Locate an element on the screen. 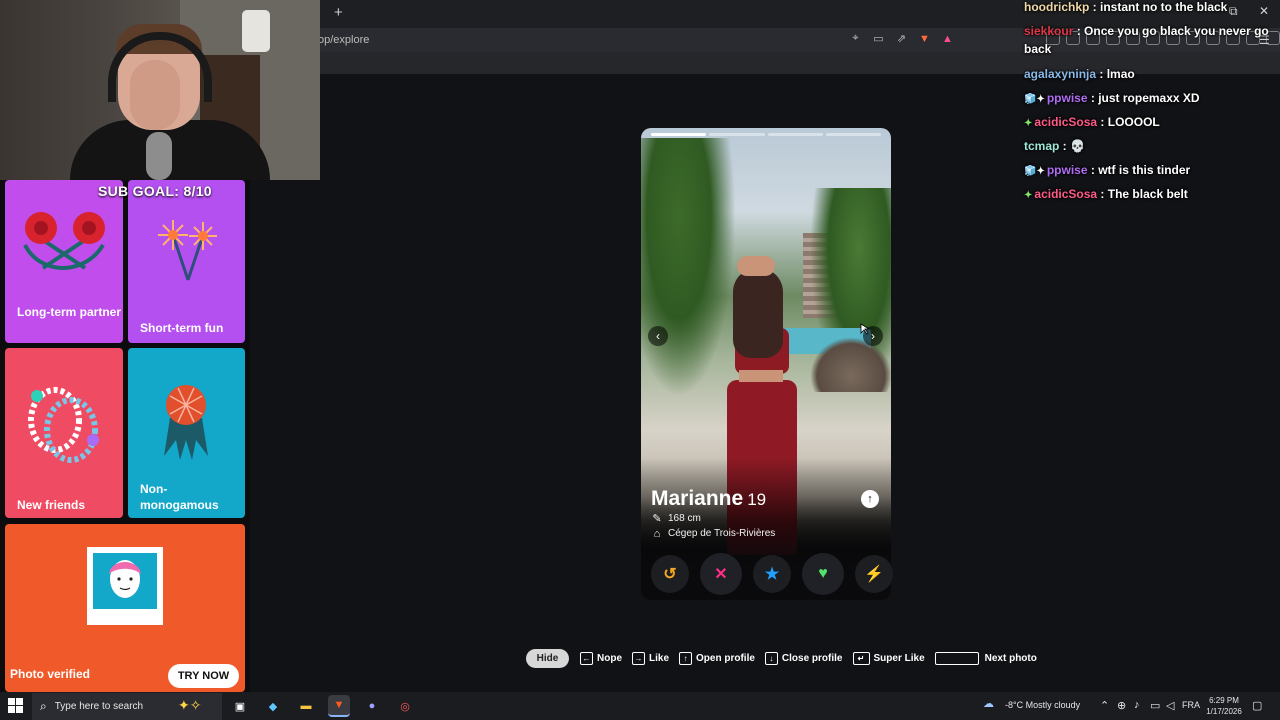 This screenshot has width=1280, height=720. chat-username: tcmap is located at coordinates (1042, 146).